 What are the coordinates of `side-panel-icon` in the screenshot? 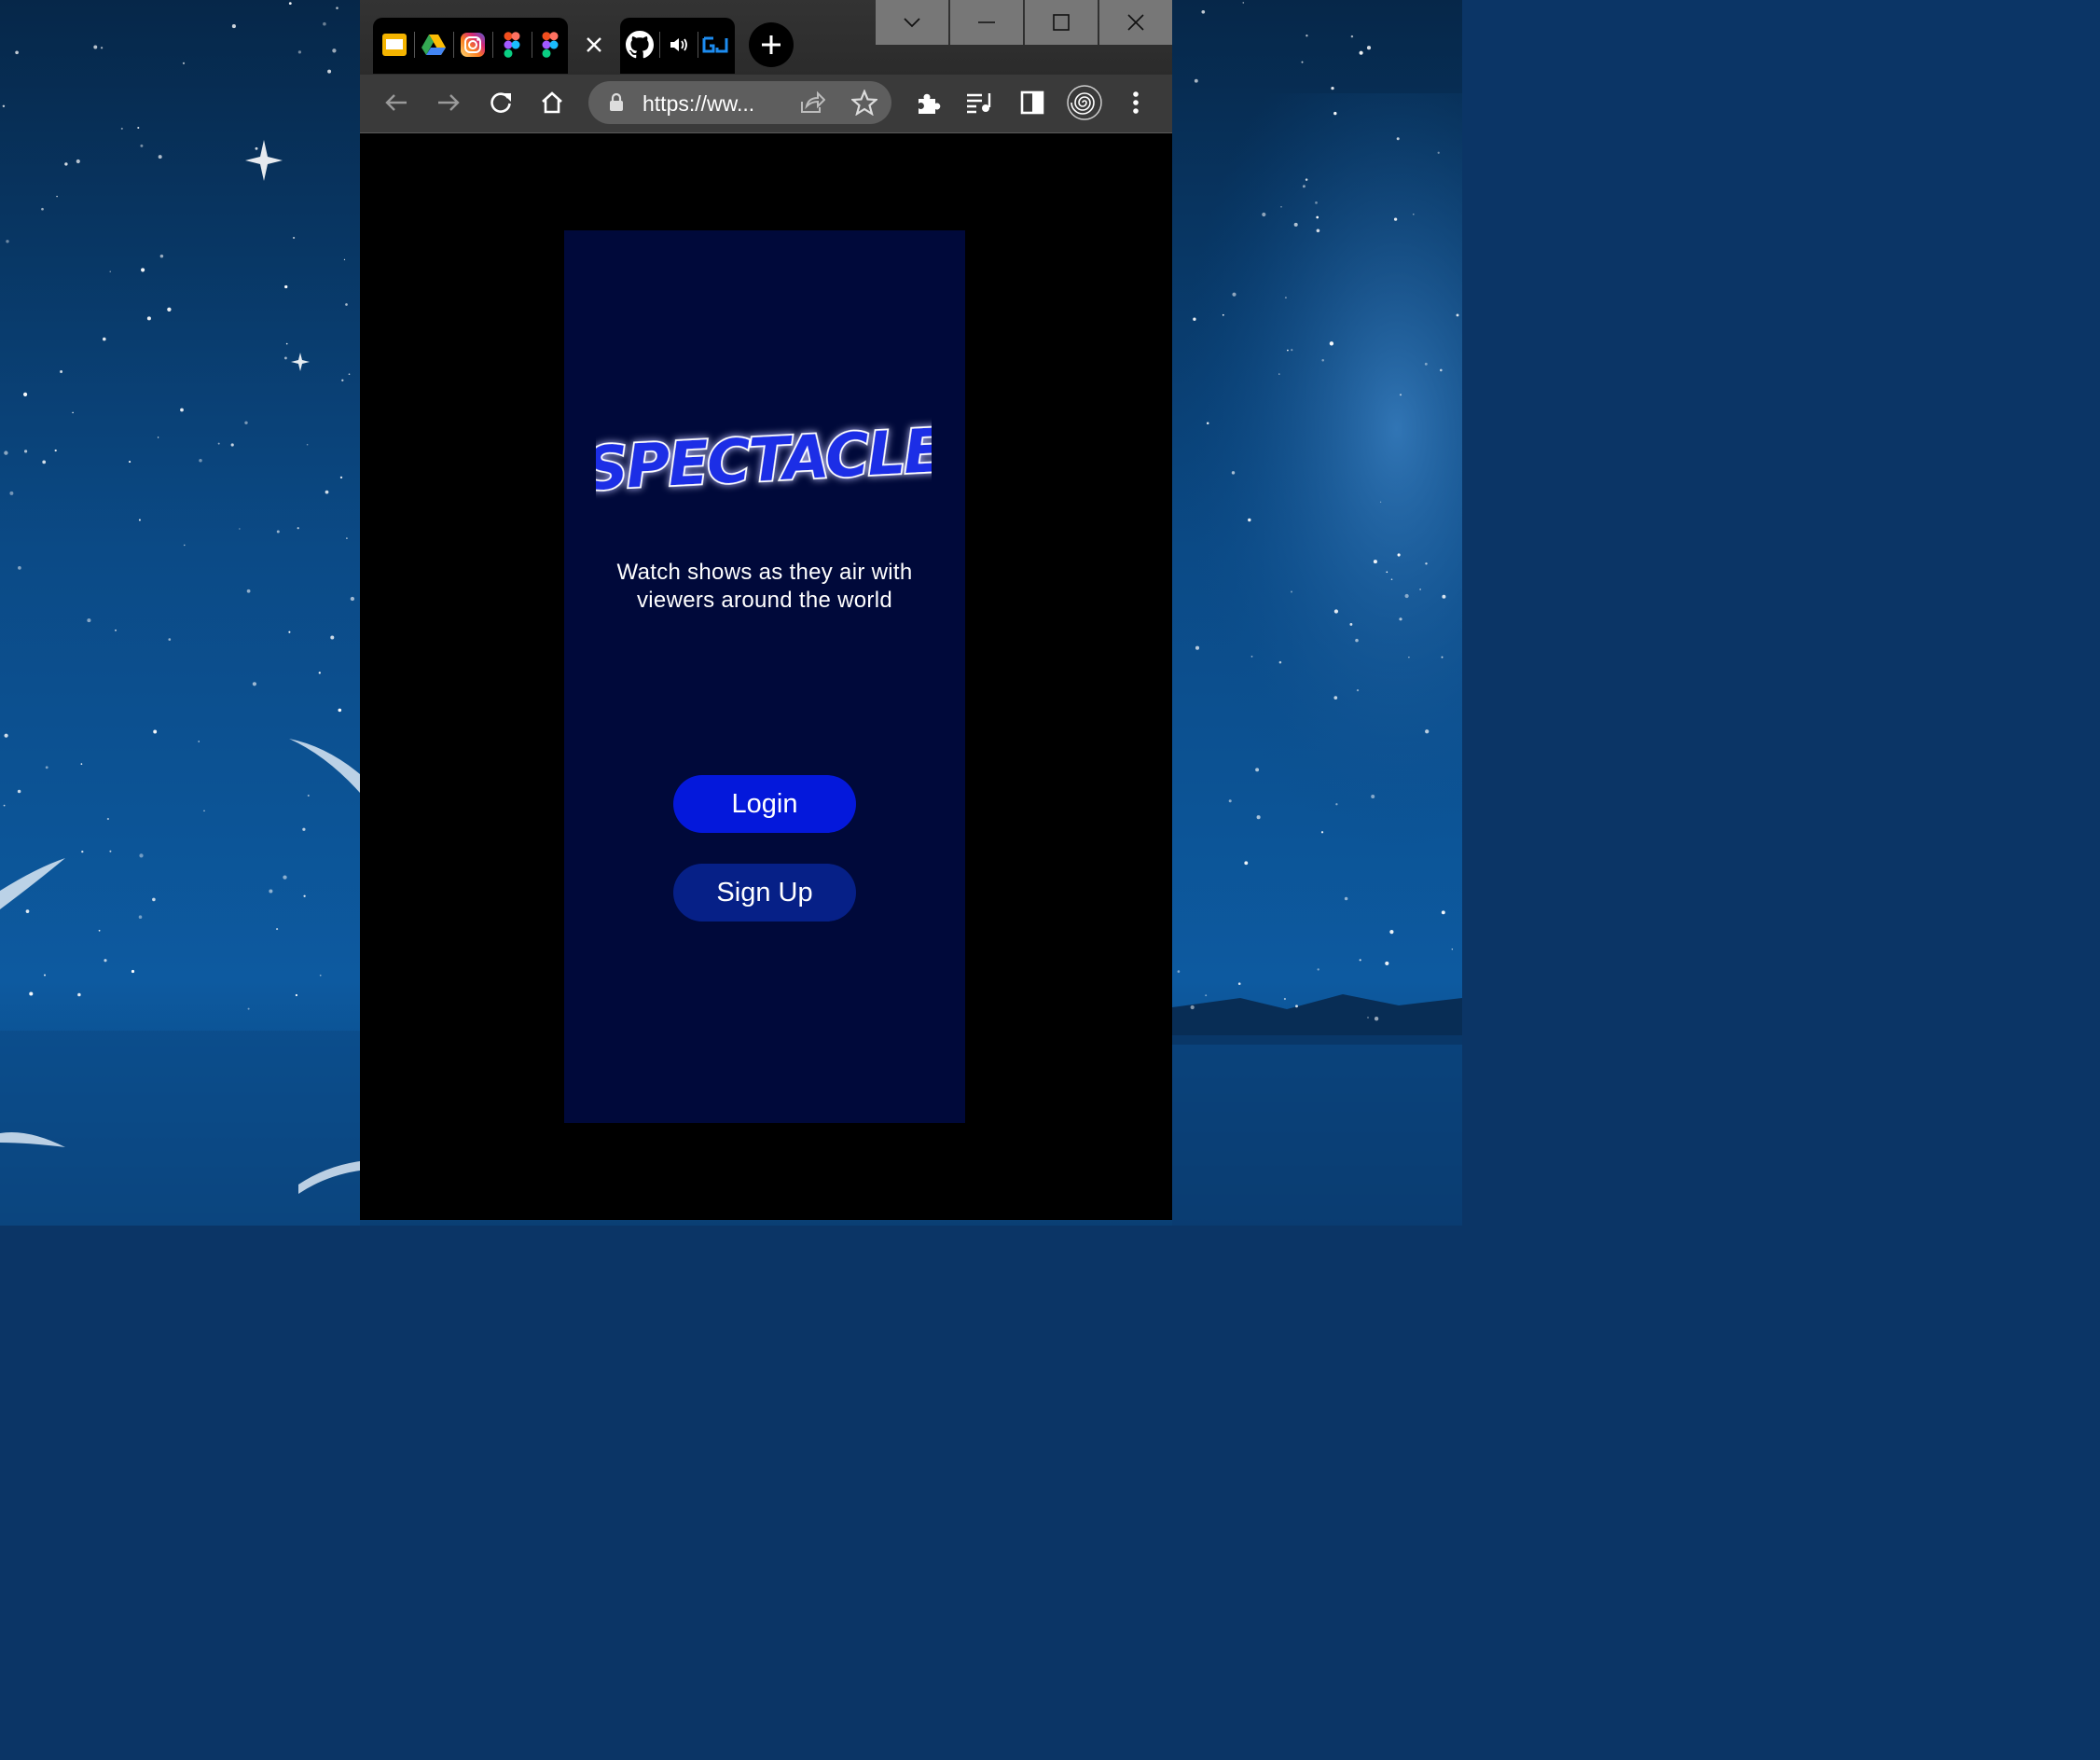 It's located at (1032, 102).